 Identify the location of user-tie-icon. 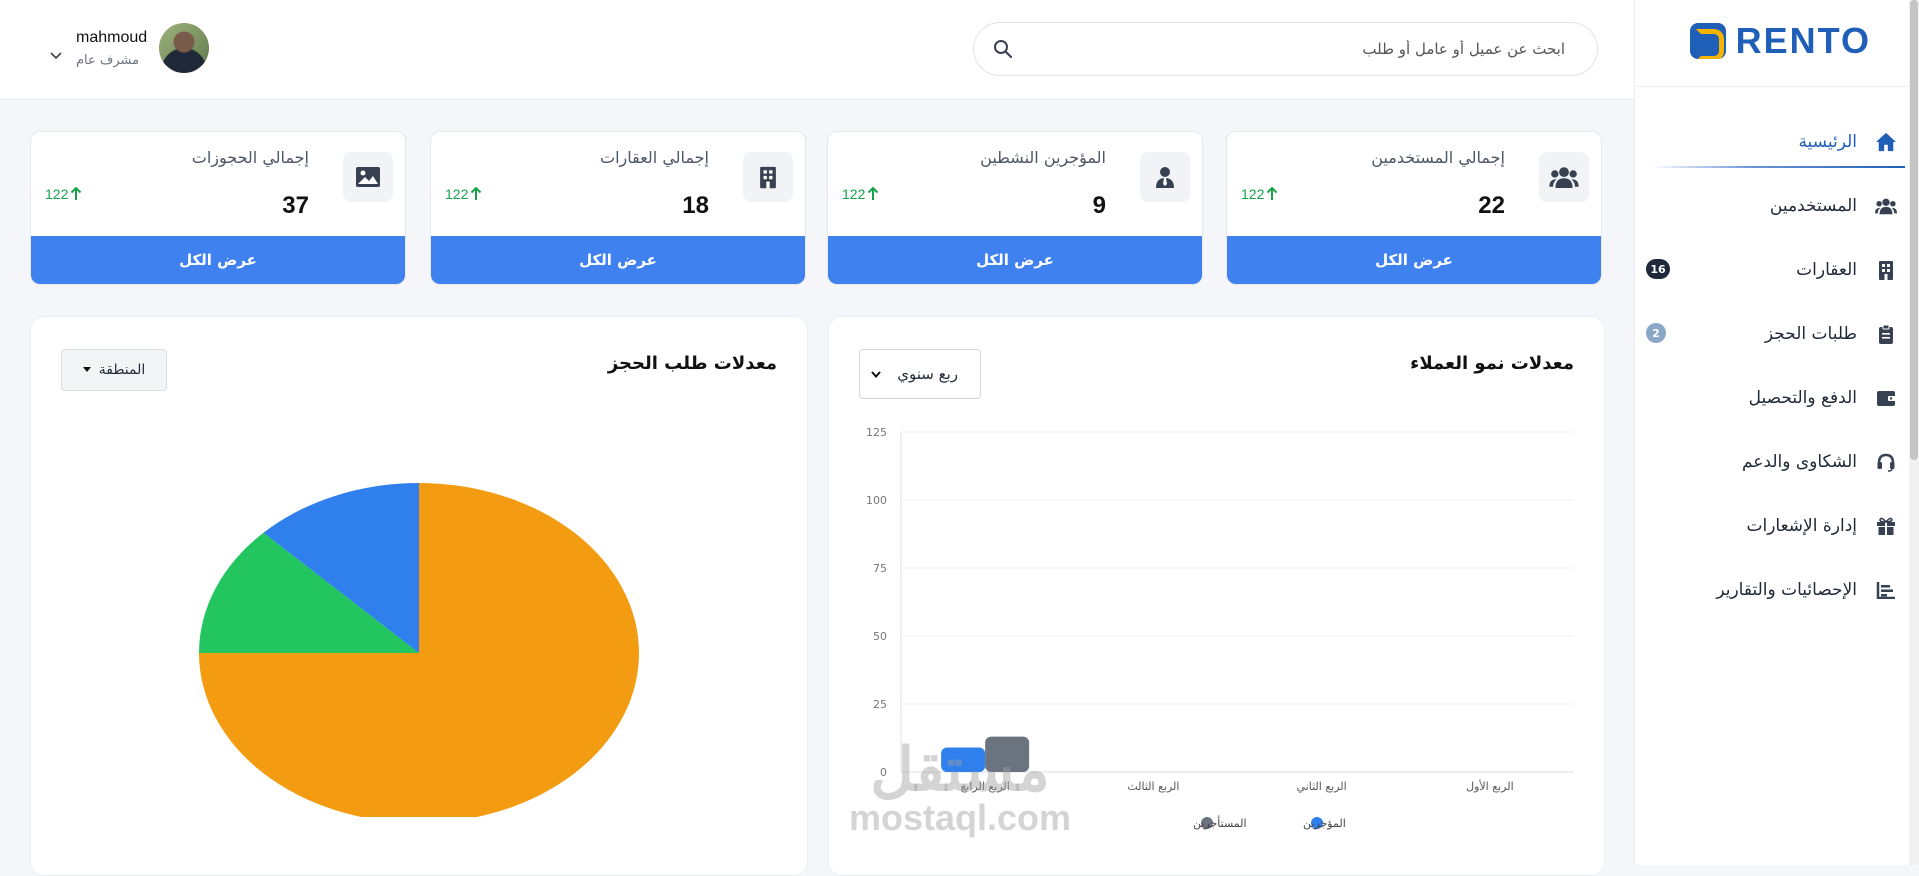
(1165, 177).